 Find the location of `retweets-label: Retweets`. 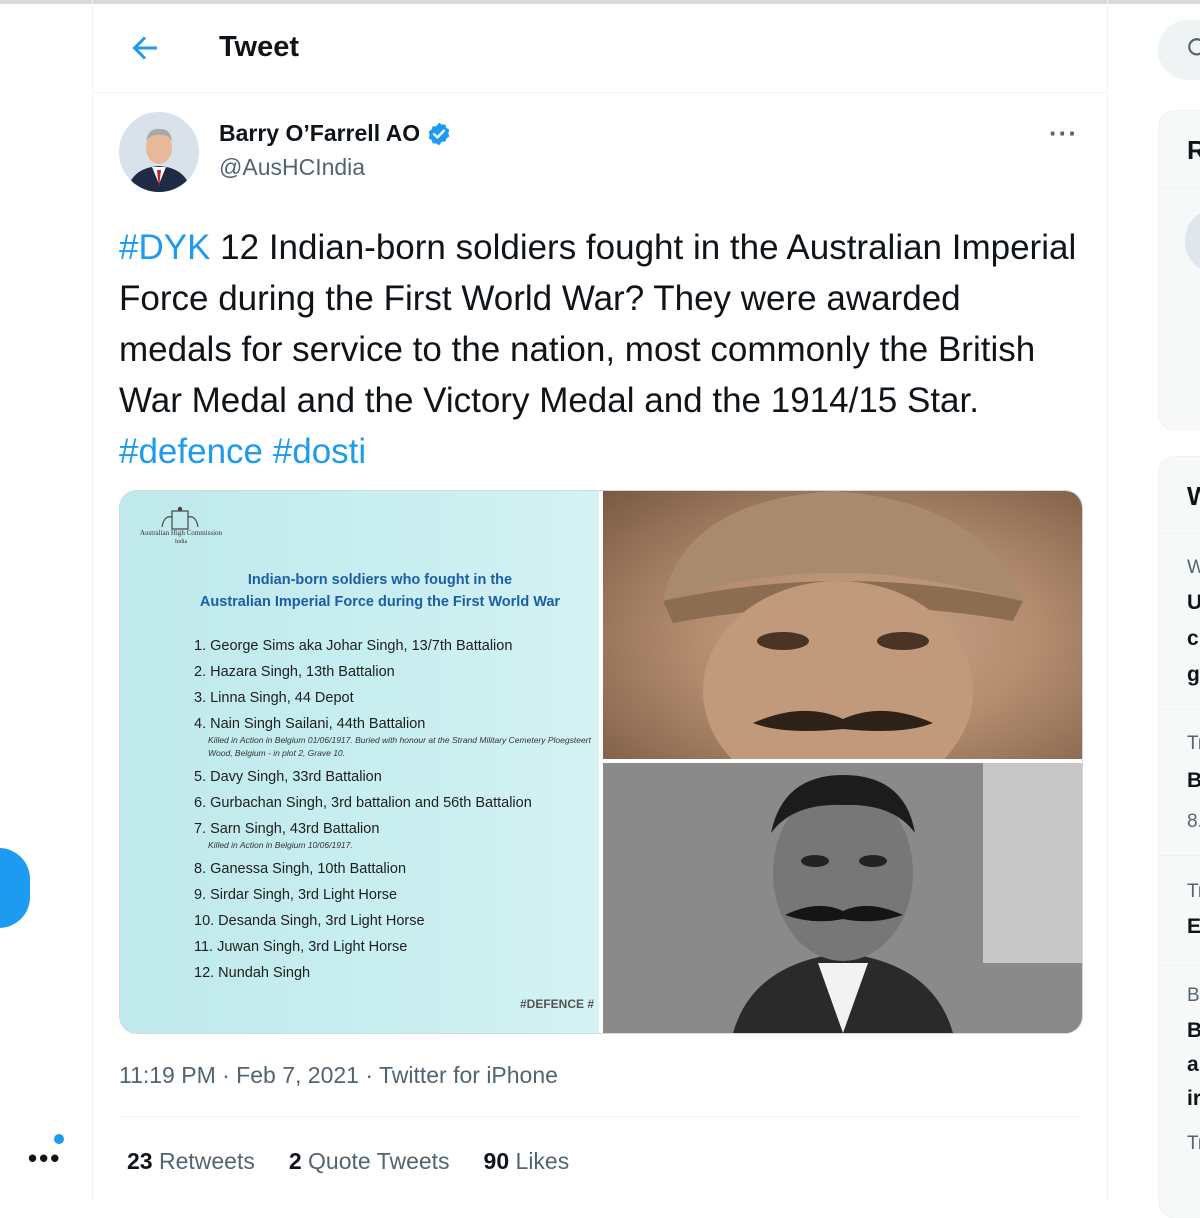

retweets-label: Retweets is located at coordinates (206, 1161).